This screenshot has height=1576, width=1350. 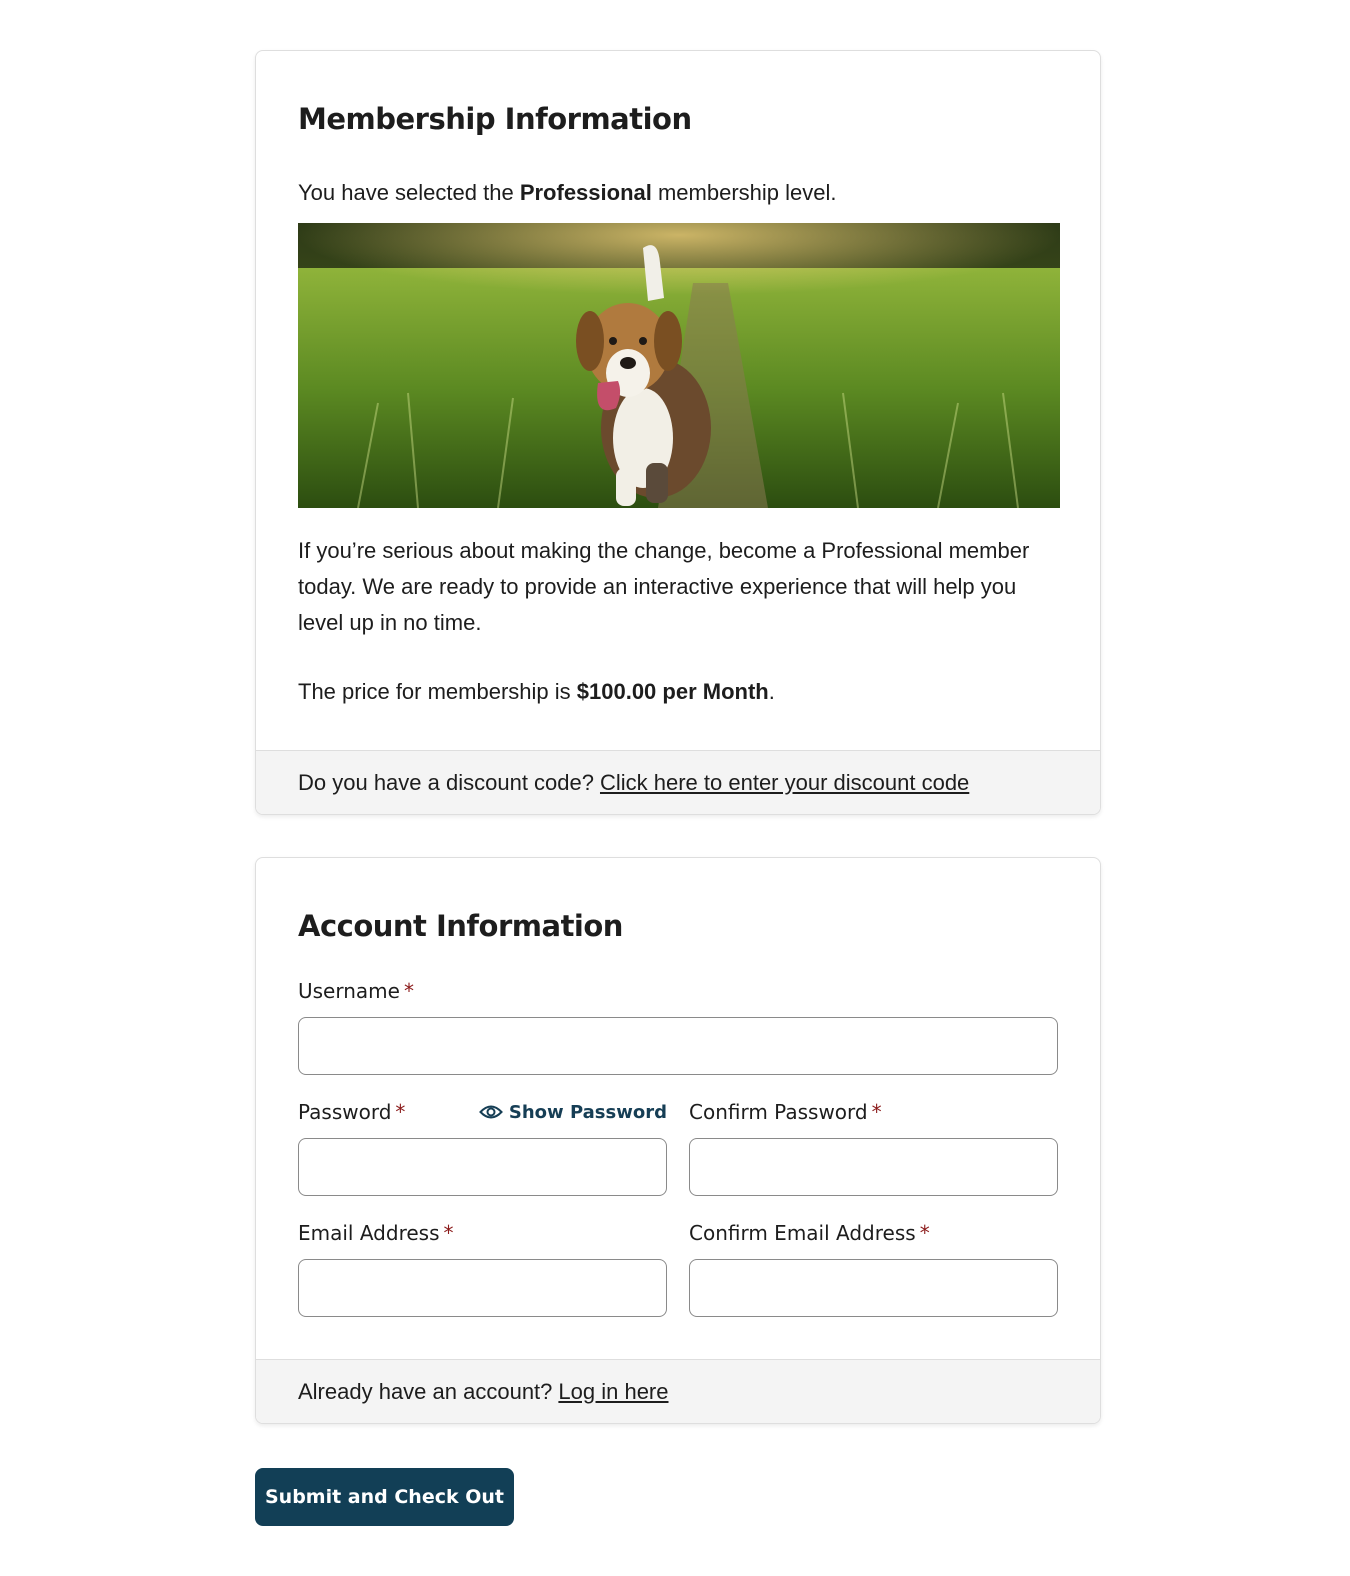 What do you see at coordinates (613, 1392) in the screenshot?
I see `login-link: Log in here` at bounding box center [613, 1392].